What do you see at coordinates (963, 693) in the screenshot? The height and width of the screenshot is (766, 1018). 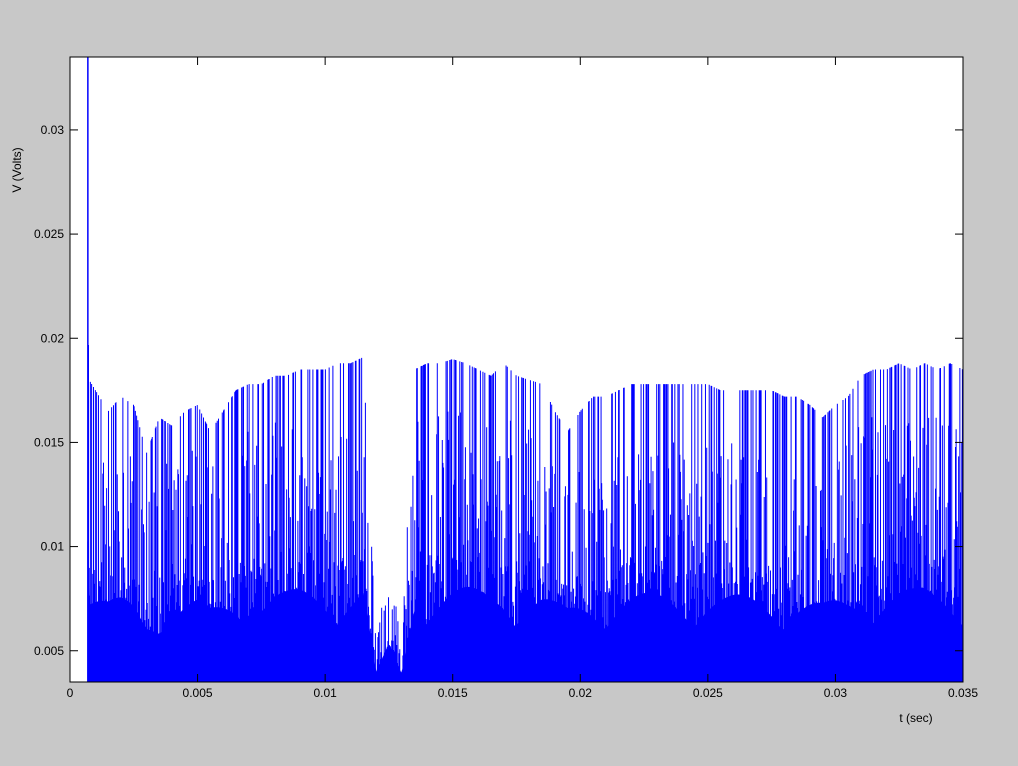 I see `x-tick-label: 0.035` at bounding box center [963, 693].